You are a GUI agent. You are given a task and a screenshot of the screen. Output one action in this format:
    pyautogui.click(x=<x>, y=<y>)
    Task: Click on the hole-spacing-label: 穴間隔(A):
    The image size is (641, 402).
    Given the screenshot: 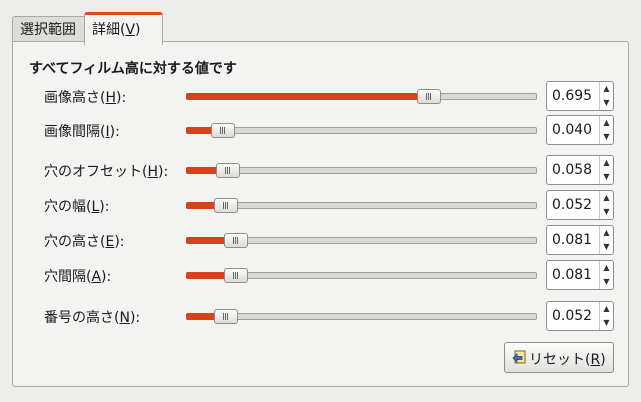 What is the action you would take?
    pyautogui.click(x=78, y=277)
    